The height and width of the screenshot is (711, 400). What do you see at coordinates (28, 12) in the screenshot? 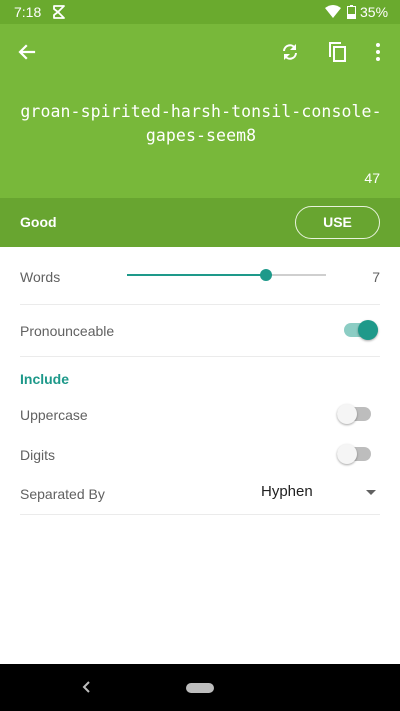
I see `status-time: 7:18` at bounding box center [28, 12].